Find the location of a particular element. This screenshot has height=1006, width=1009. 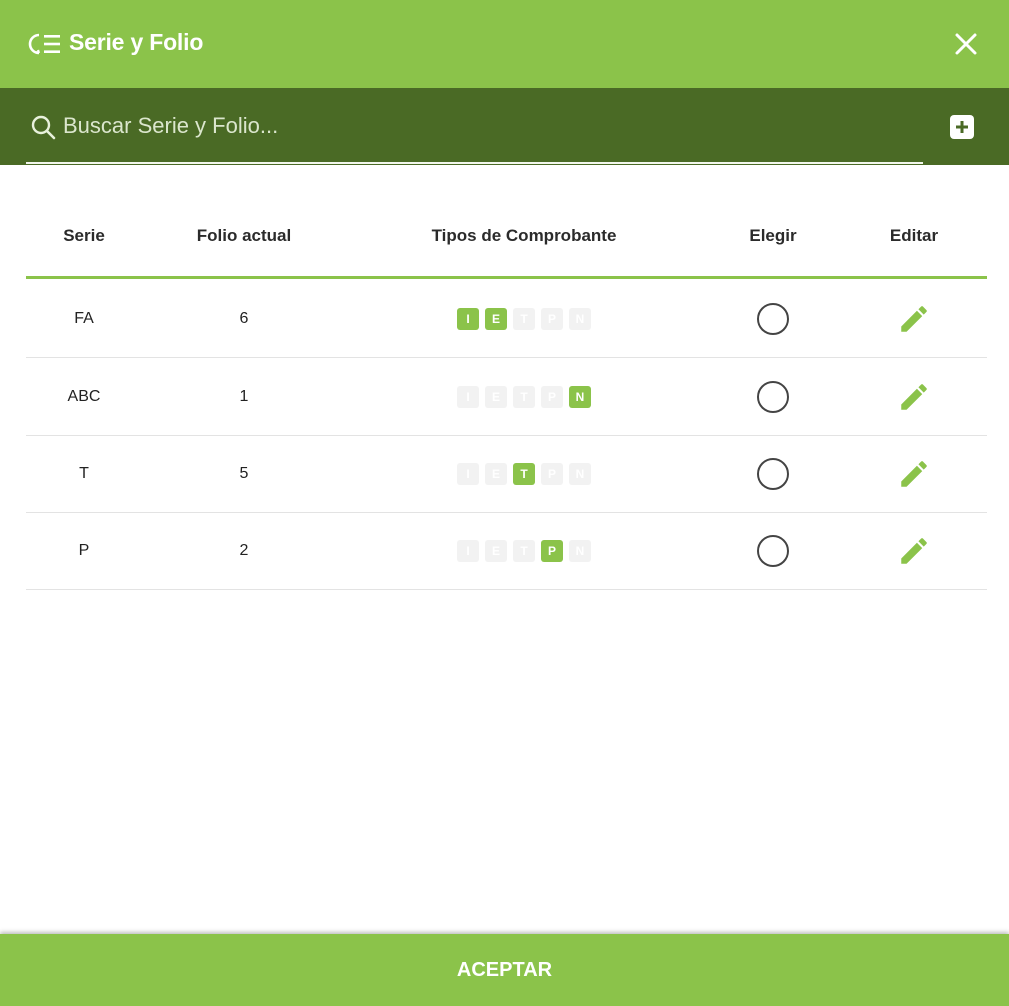

table-row: T5IETPN is located at coordinates (506, 474).